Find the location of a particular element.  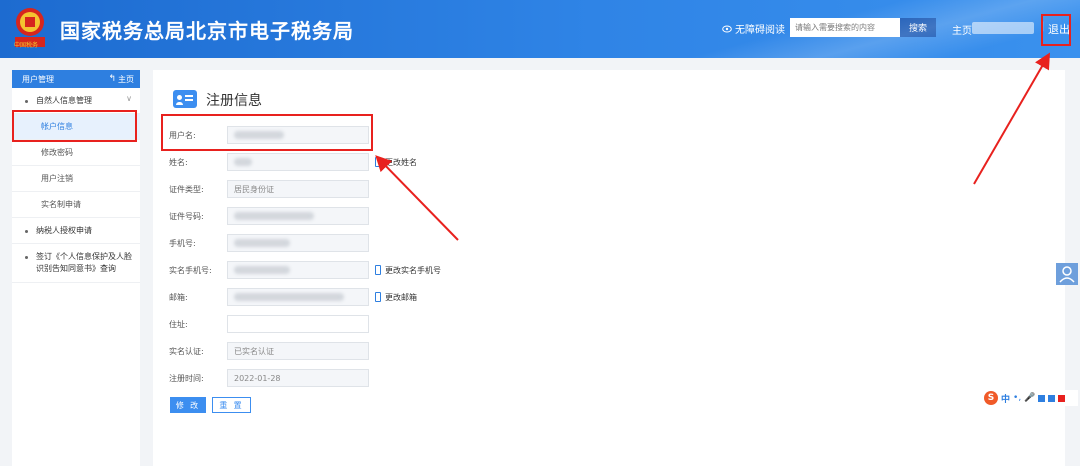

search-bar: 搜索 is located at coordinates (863, 27).